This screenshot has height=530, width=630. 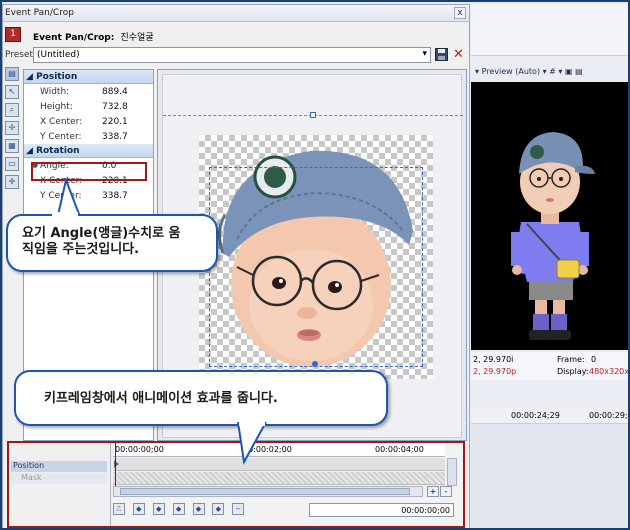 I want to click on timeline-vertical-scrollbar, so click(x=452, y=472).